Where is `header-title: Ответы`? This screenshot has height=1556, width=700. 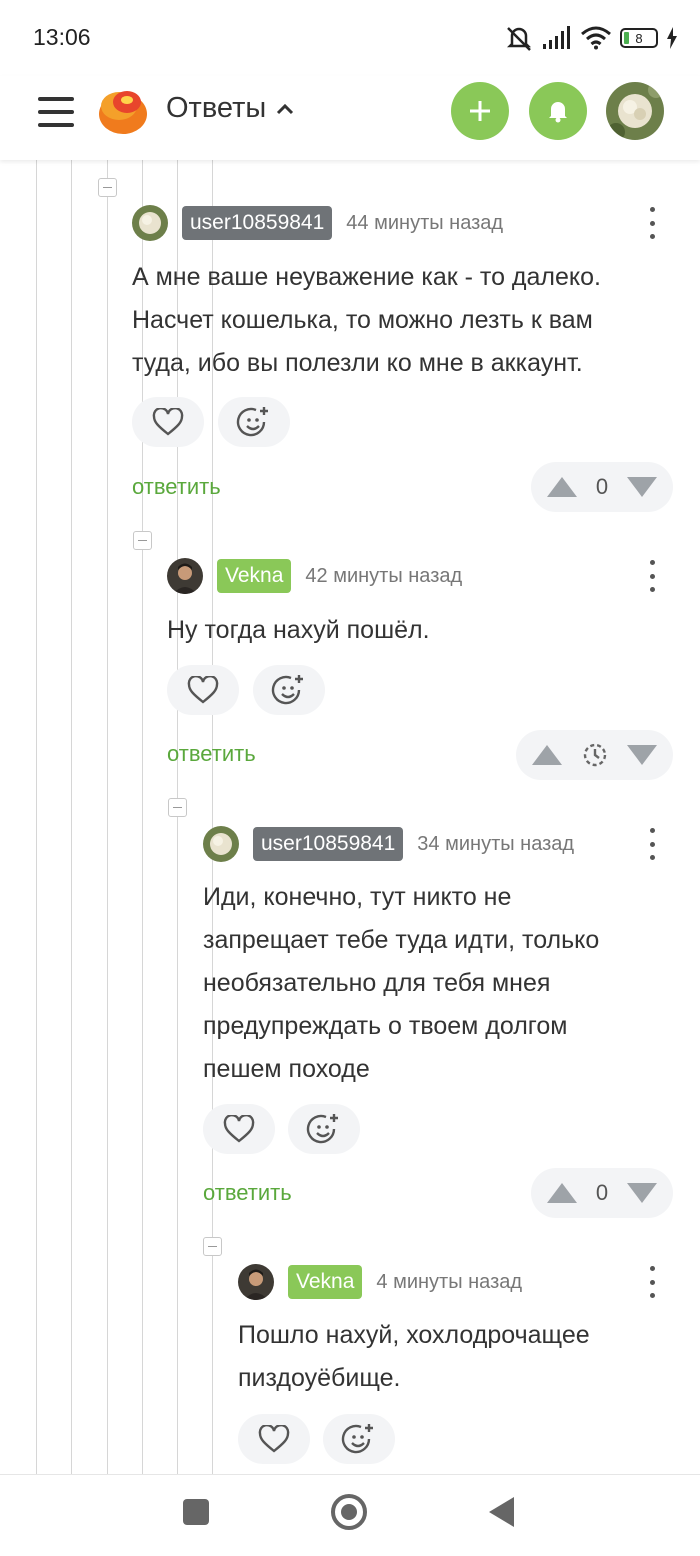 header-title: Ответы is located at coordinates (230, 108).